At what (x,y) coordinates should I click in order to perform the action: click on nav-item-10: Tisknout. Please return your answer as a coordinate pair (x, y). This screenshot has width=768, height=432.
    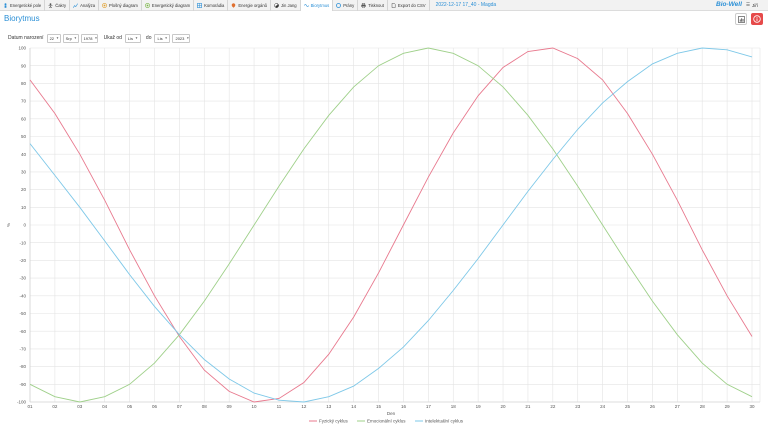
    Looking at the image, I should click on (373, 5).